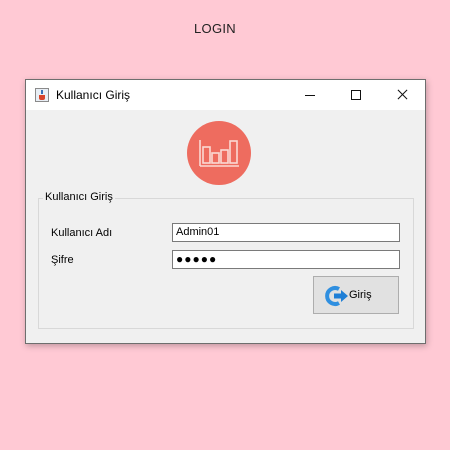 The height and width of the screenshot is (450, 450). I want to click on password-label: Şifre, so click(62, 260).